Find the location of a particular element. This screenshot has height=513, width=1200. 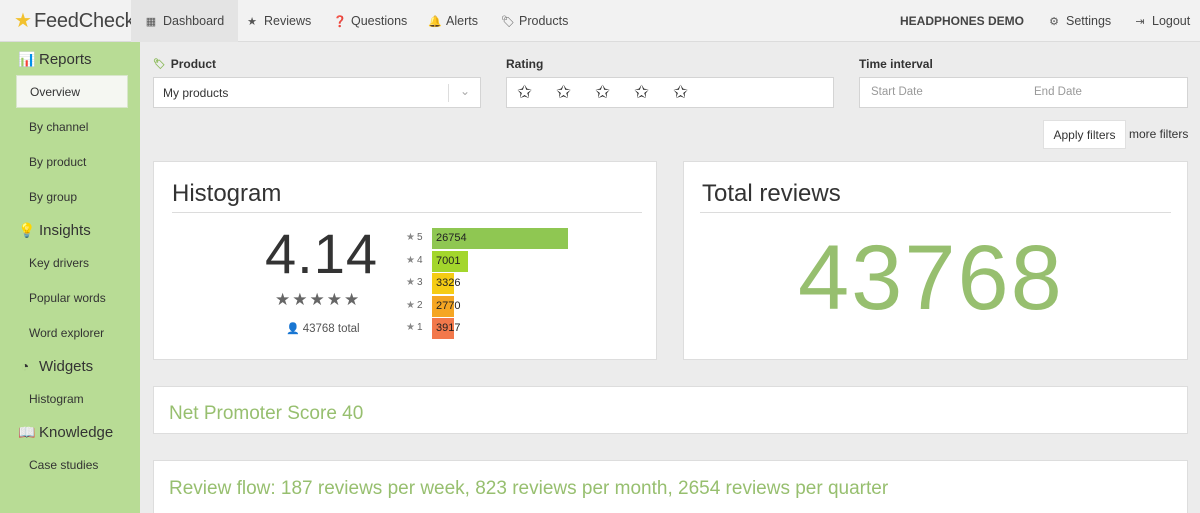

histogram-bar-value: 3917 is located at coordinates (448, 328).